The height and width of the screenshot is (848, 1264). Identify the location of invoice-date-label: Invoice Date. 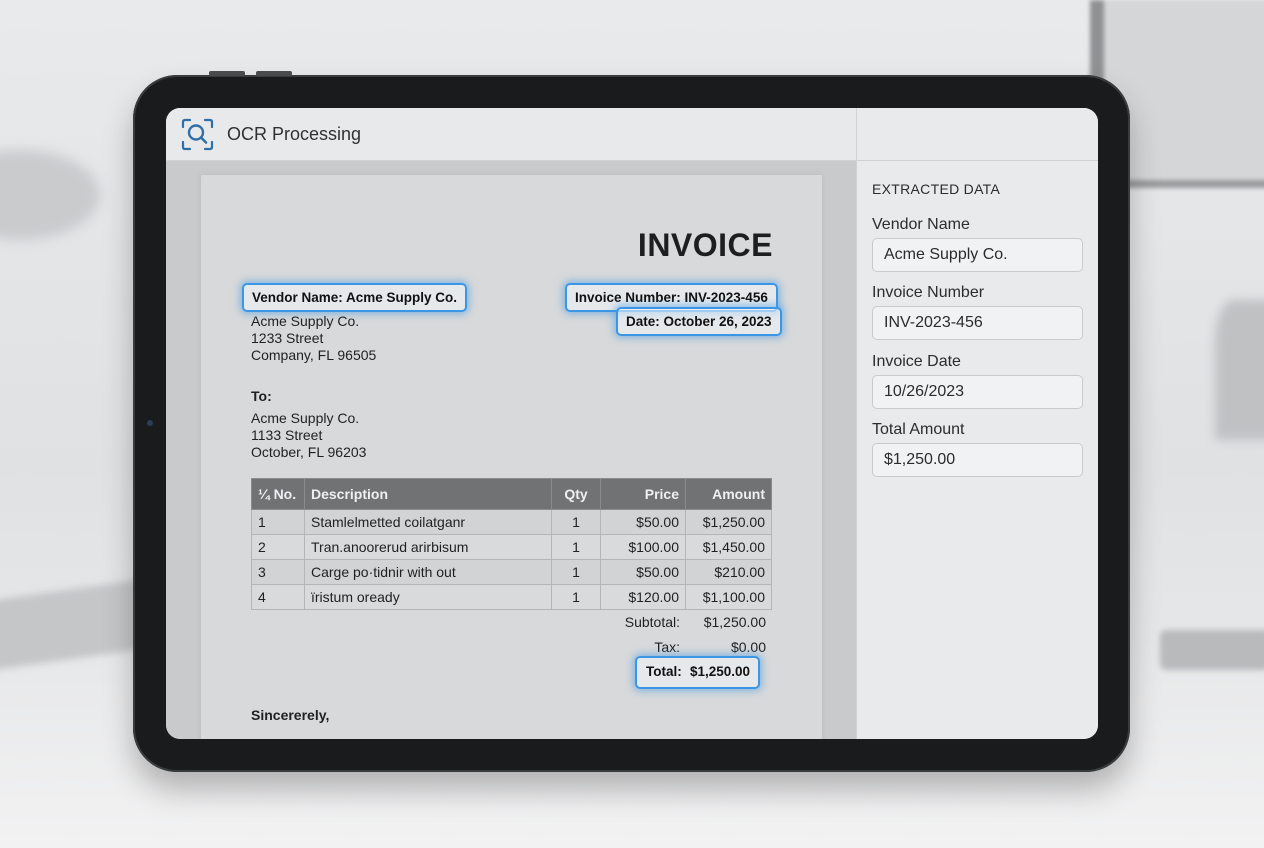
(916, 361).